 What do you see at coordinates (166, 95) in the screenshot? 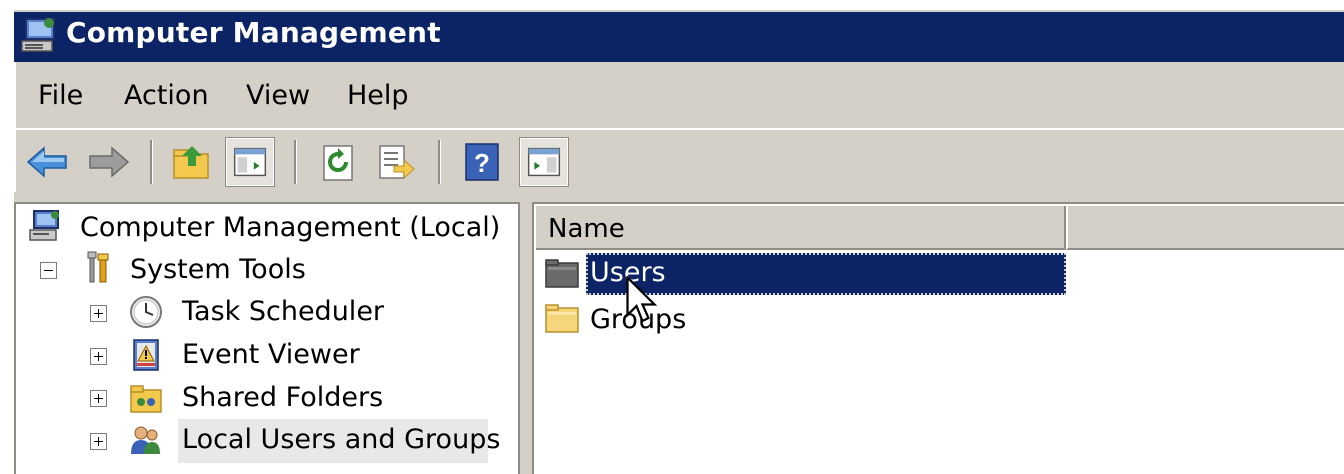
I see `menu-action: Action` at bounding box center [166, 95].